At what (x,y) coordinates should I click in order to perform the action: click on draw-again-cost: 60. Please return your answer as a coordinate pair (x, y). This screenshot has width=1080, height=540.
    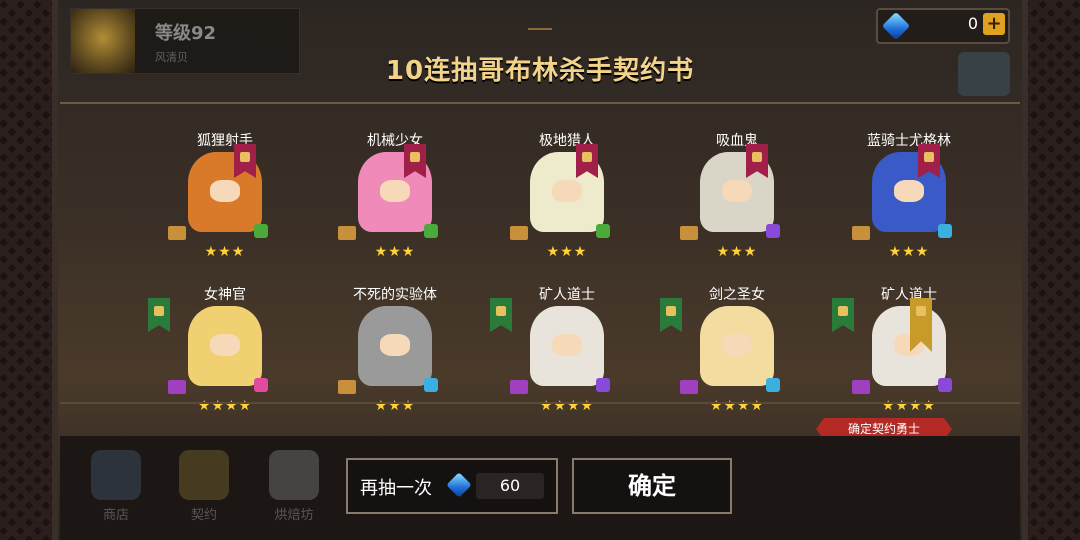
    Looking at the image, I should click on (510, 486).